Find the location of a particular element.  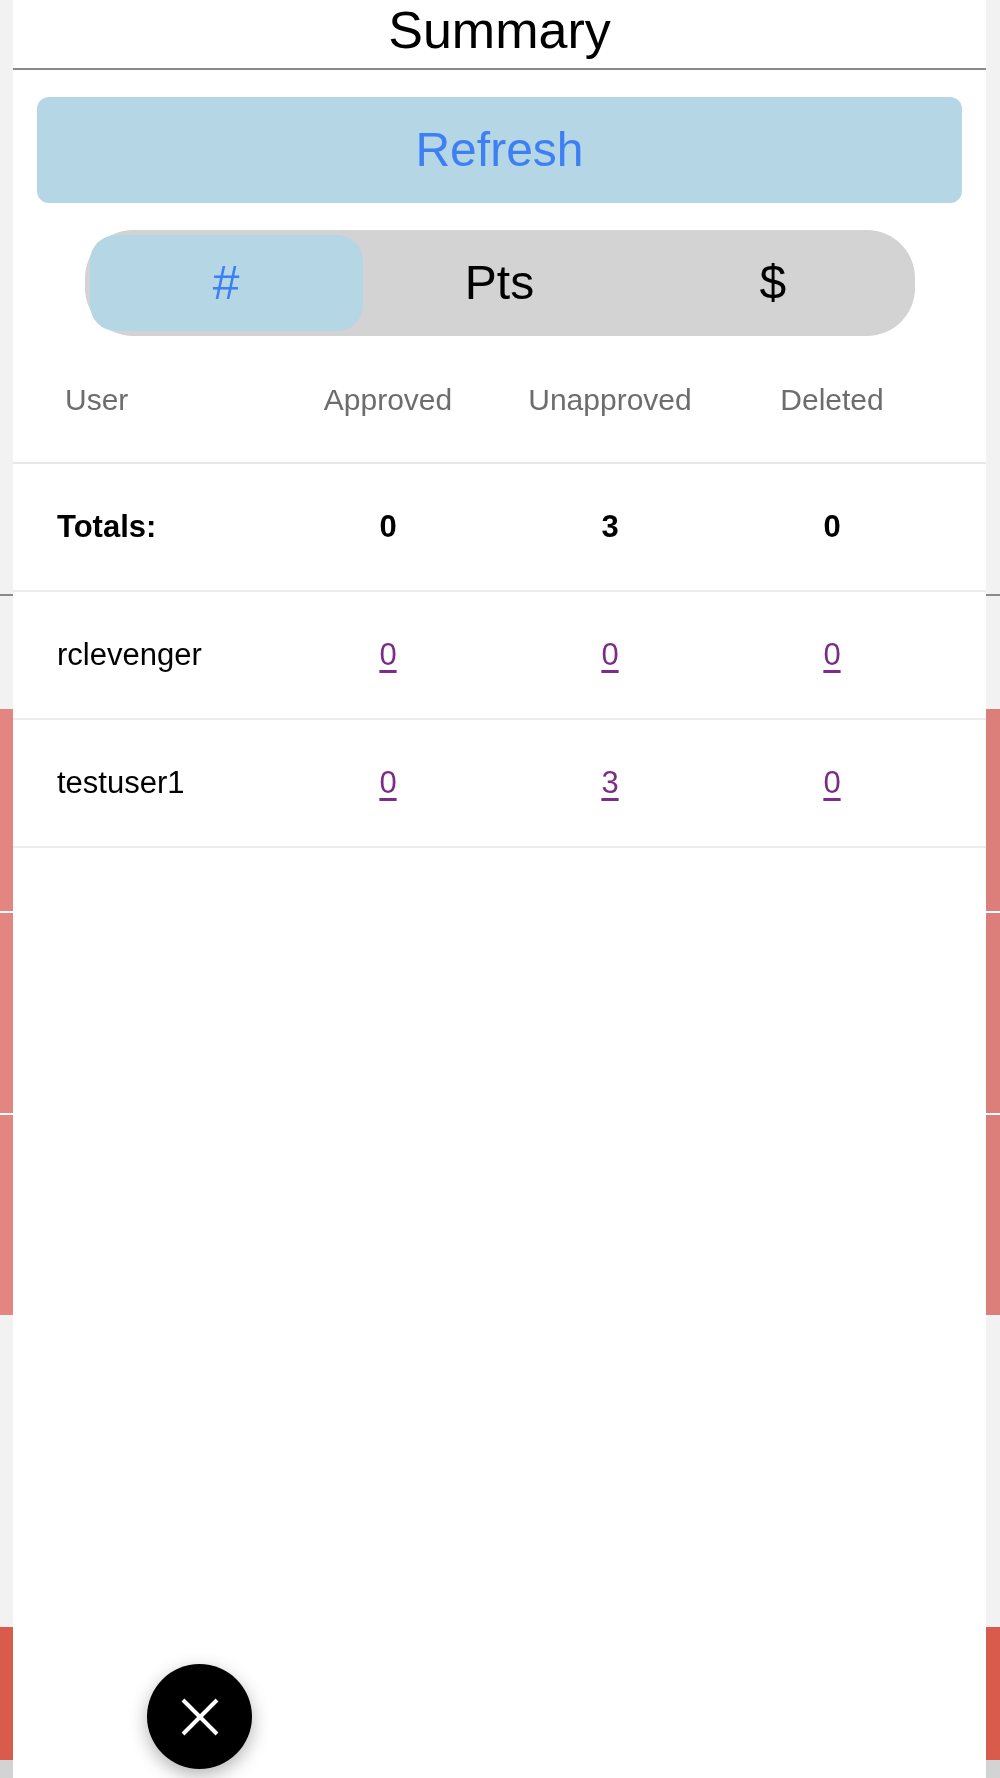

totals-label: Totals: is located at coordinates (107, 526).